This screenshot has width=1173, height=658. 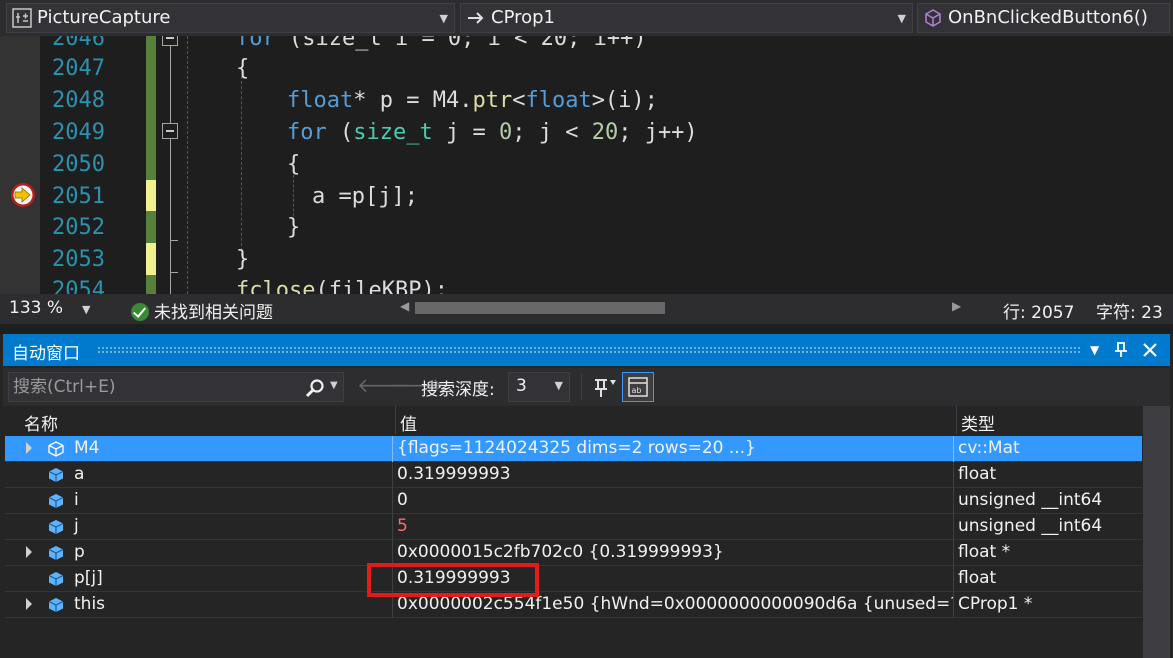 What do you see at coordinates (230, 18) in the screenshot?
I see `project-dropdown: PictureCapture ▼` at bounding box center [230, 18].